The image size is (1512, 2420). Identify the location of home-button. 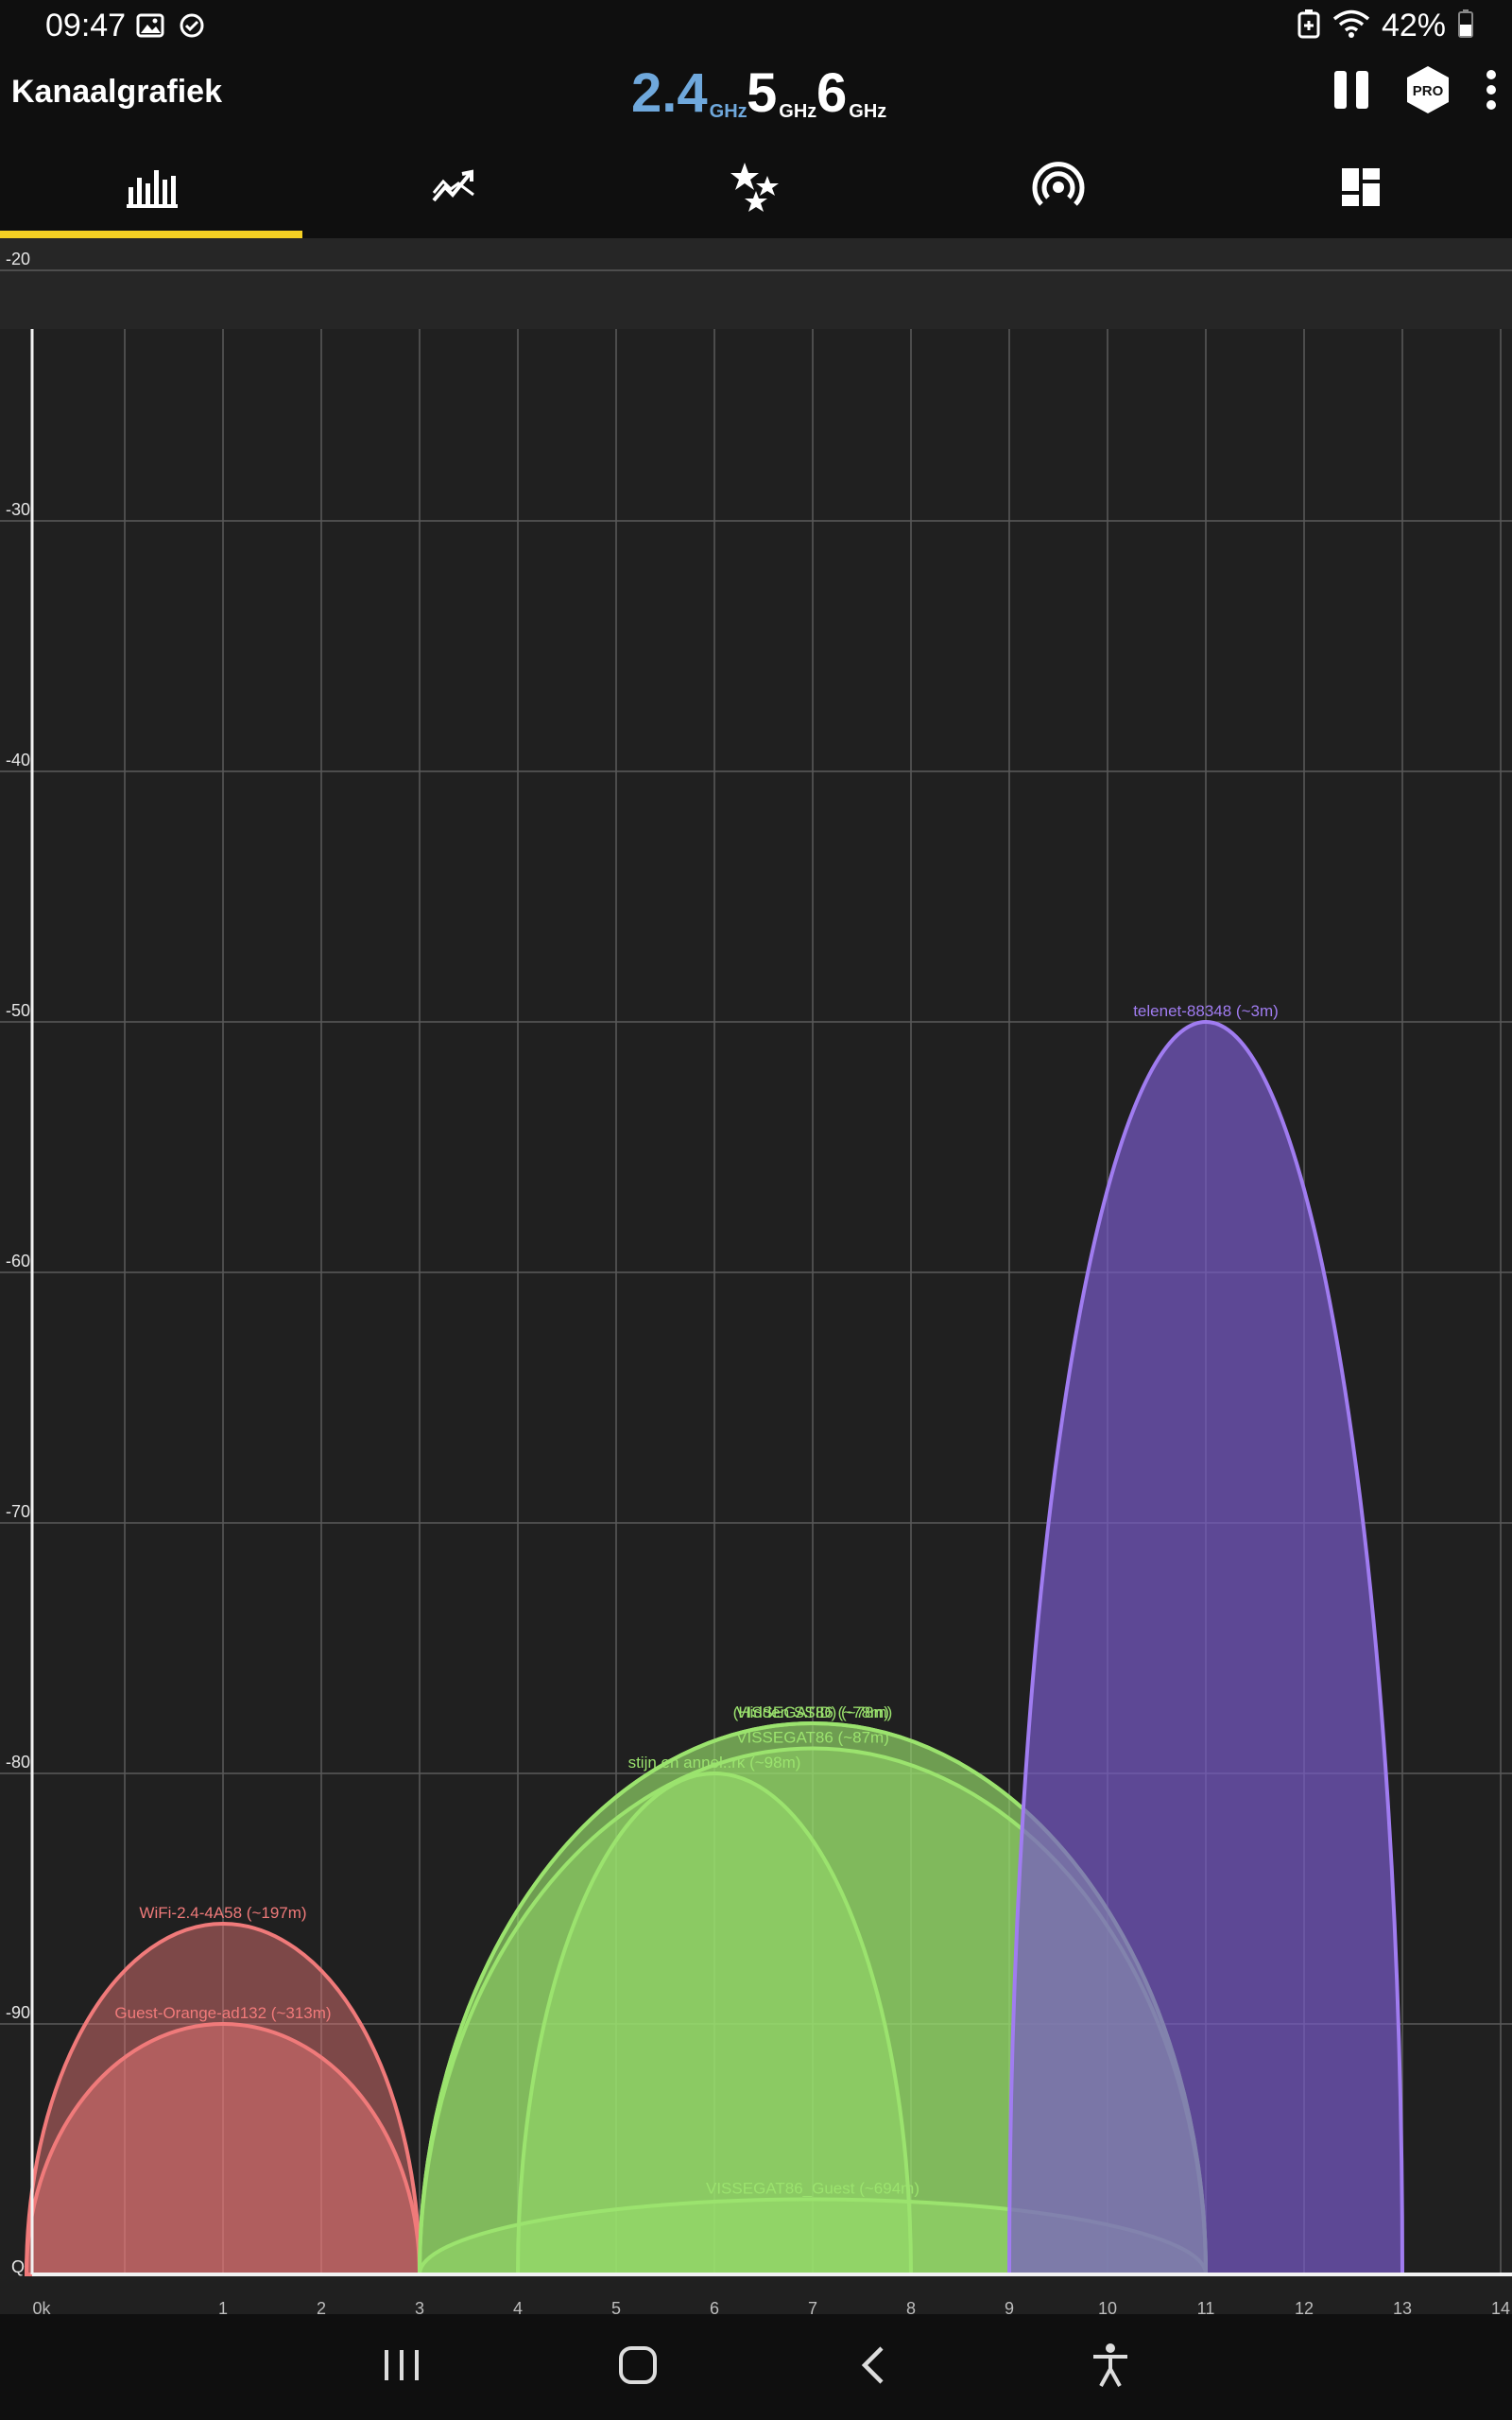
(638, 2367).